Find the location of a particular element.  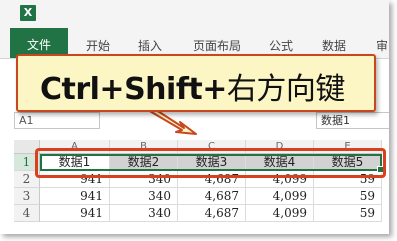

shortcut-key-label: 右方向键 is located at coordinates (286, 89).